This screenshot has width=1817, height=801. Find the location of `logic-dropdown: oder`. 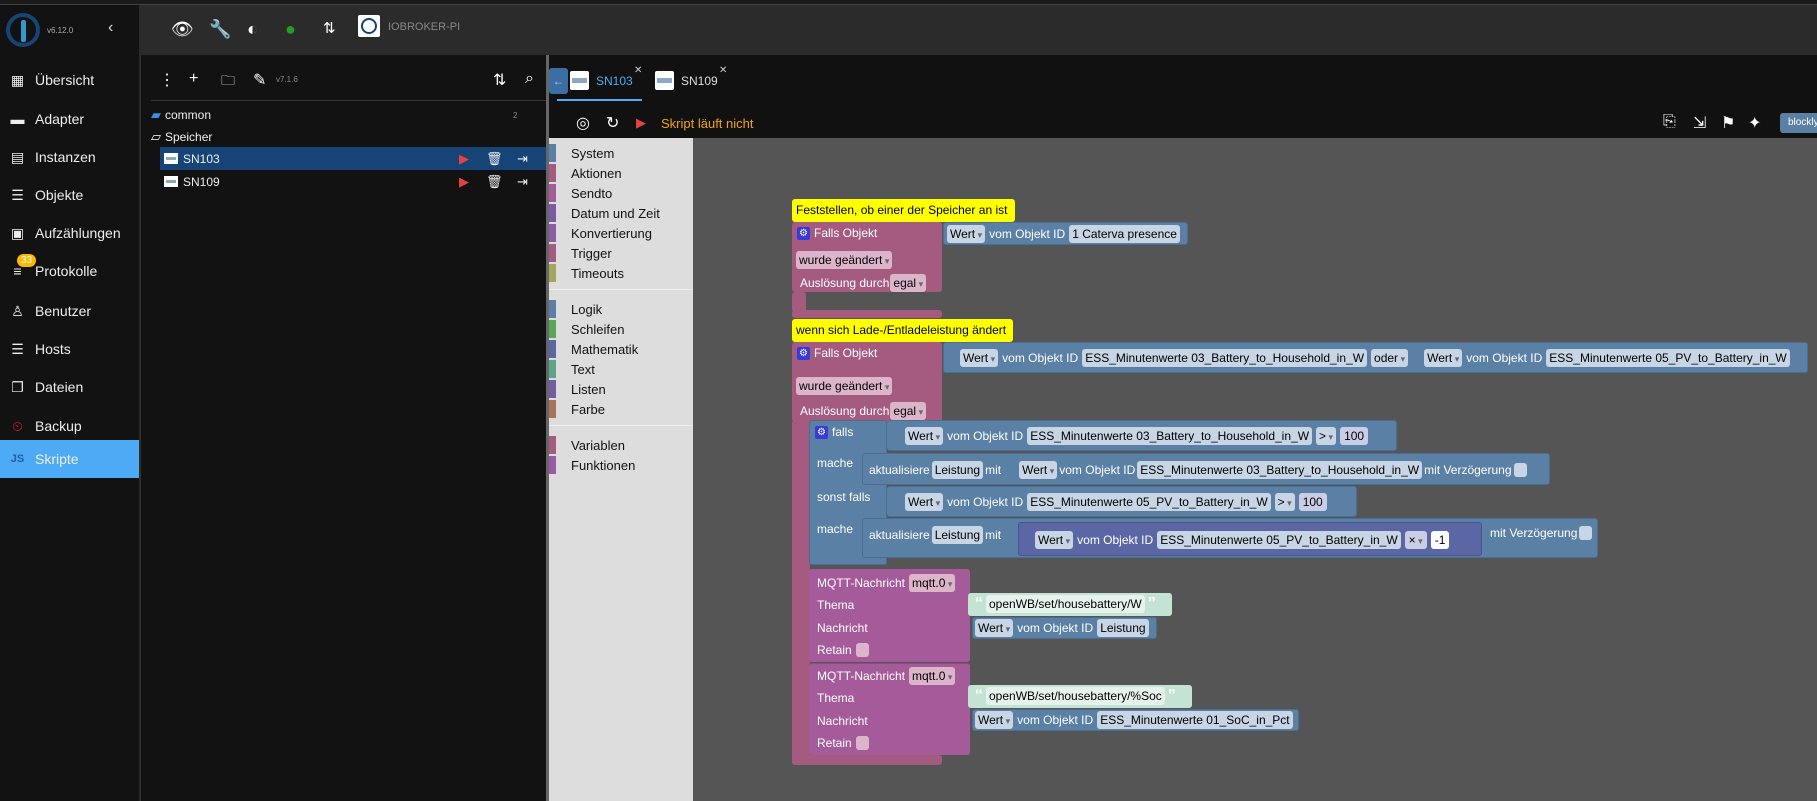

logic-dropdown: oder is located at coordinates (1390, 358).